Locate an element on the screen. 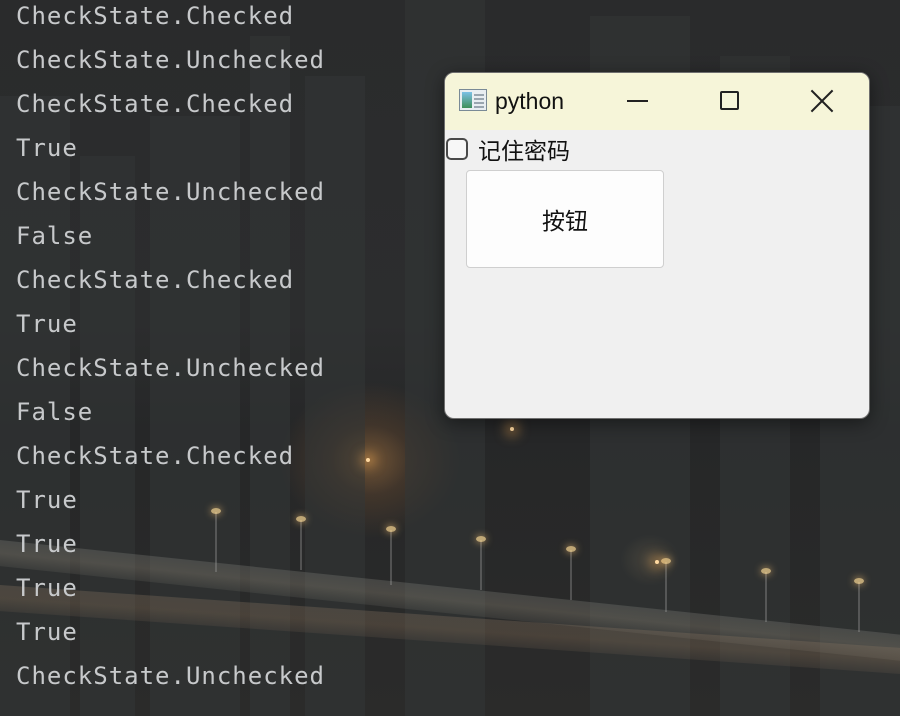 The width and height of the screenshot is (900, 716). minimize-button is located at coordinates (637, 101).